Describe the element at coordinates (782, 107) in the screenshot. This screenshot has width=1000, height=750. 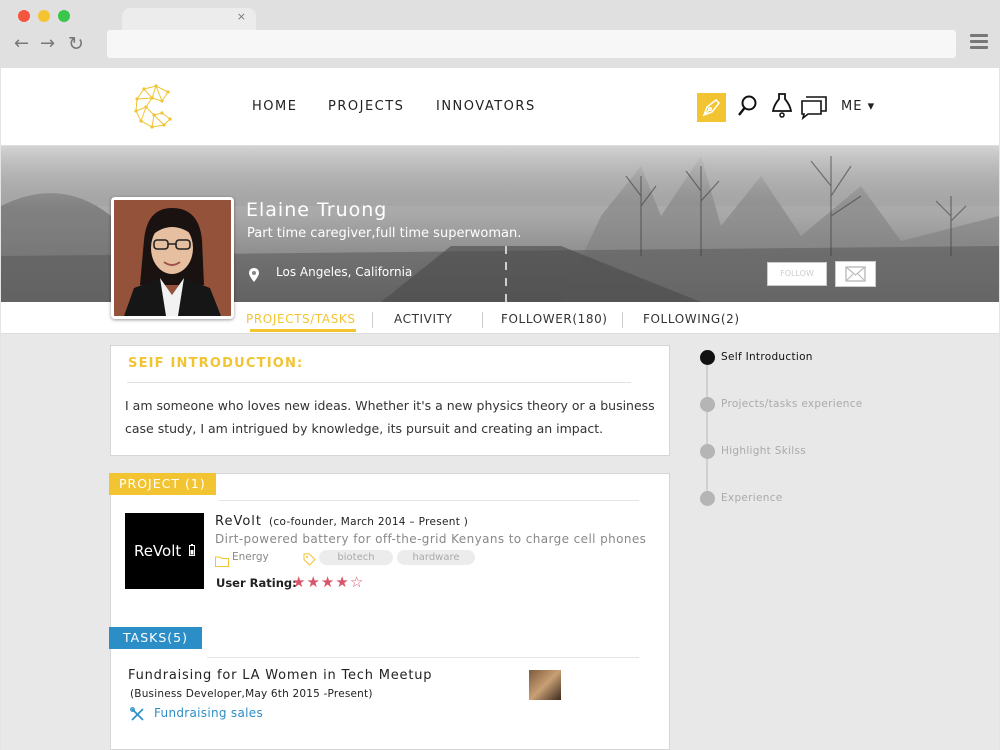
I see `notification-bell-icon` at that location.